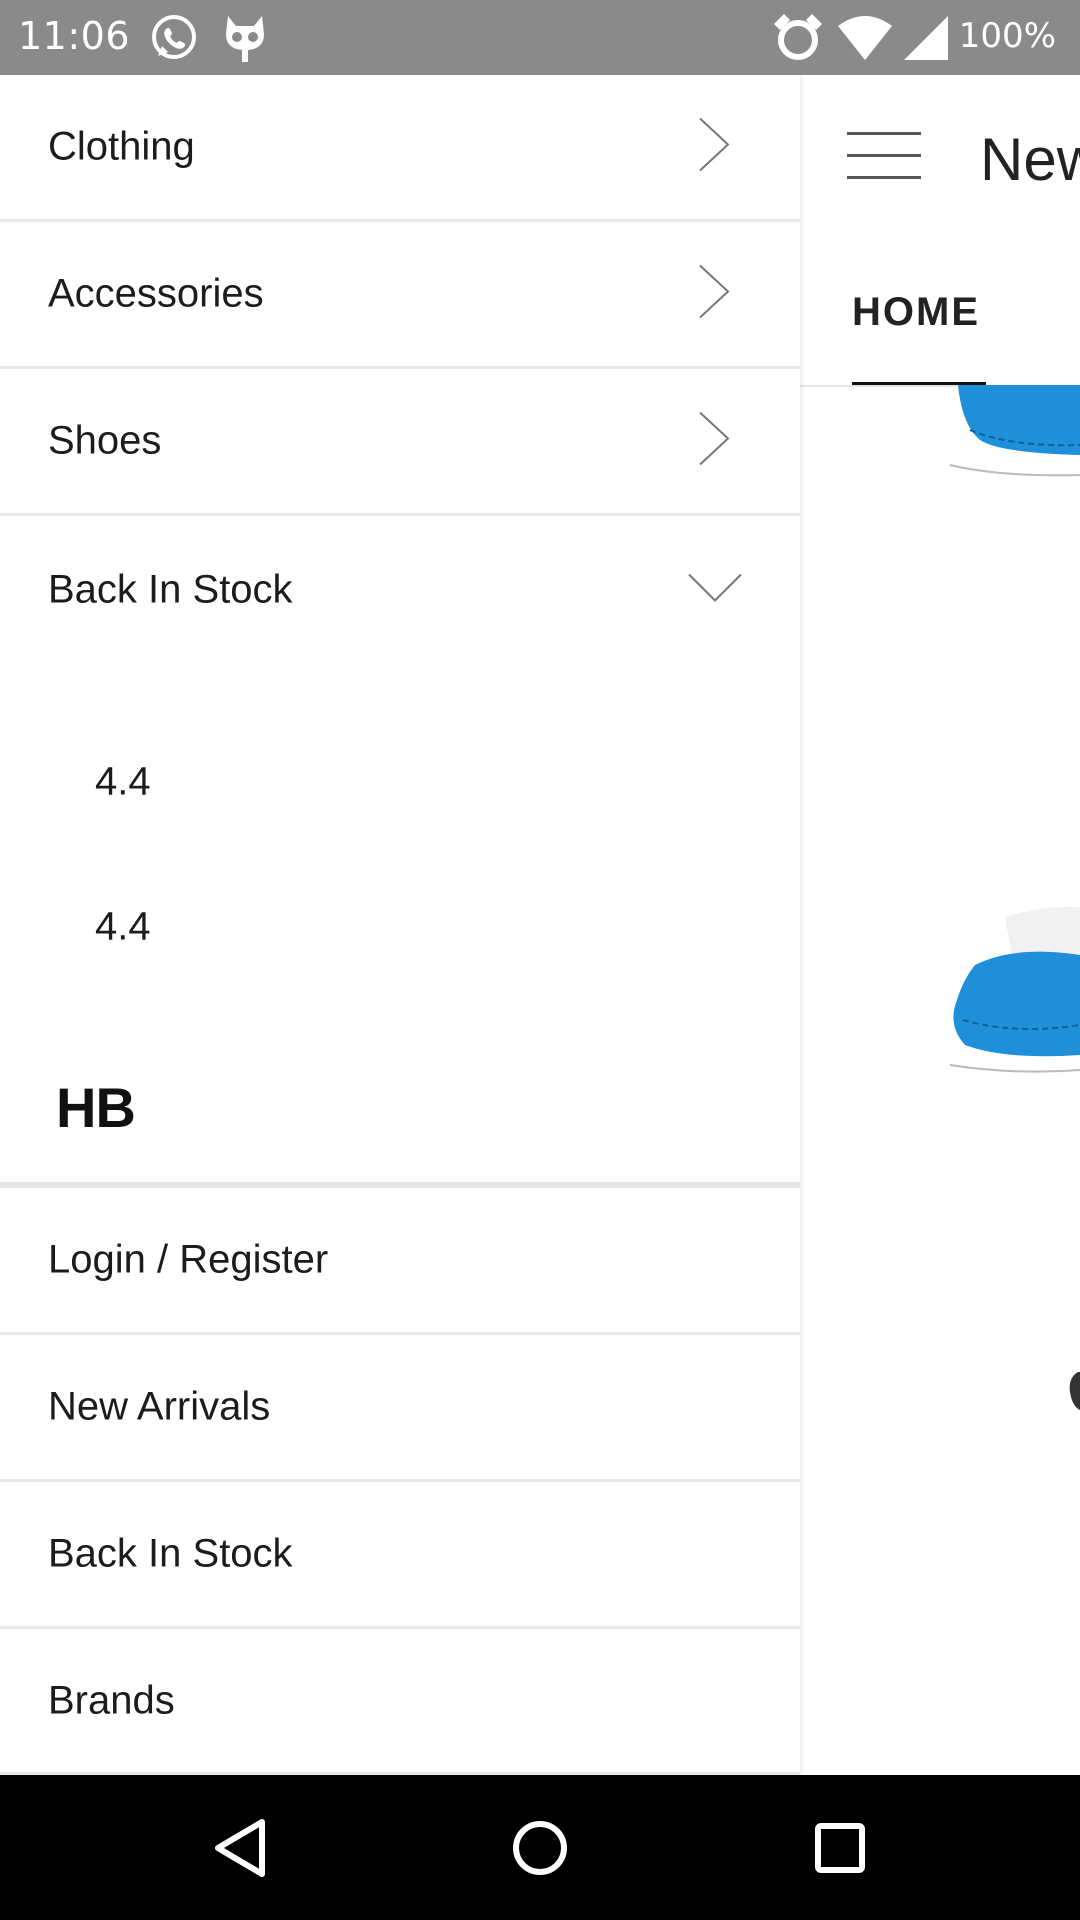 This screenshot has height=1920, width=1080. I want to click on menu-item-label: New Arrivals, so click(159, 1406).